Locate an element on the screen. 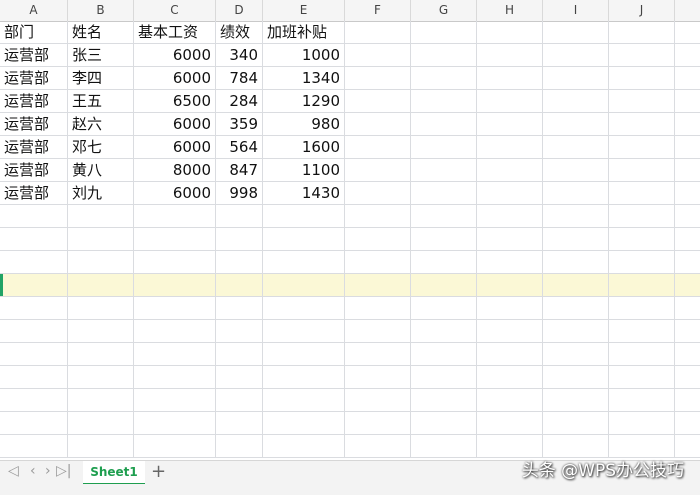 This screenshot has height=495, width=700. cell-i3 is located at coordinates (576, 78).